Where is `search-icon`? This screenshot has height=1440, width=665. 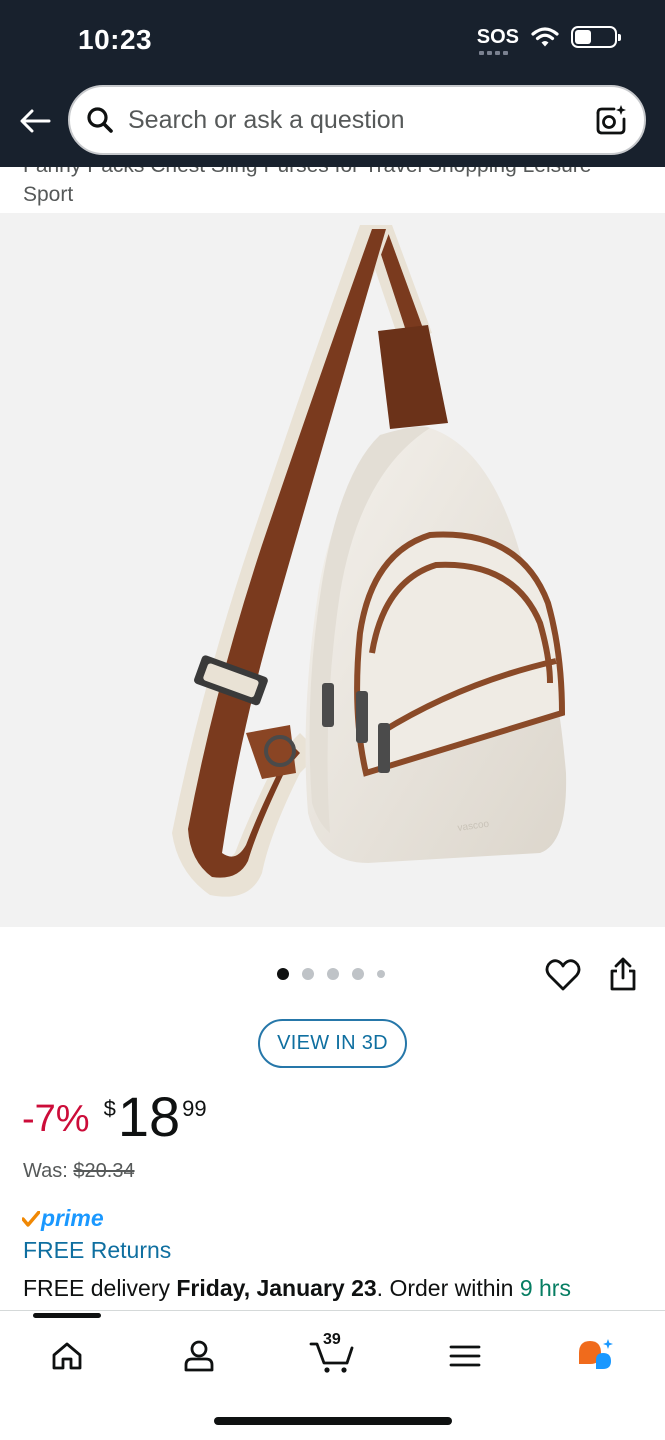
search-icon is located at coordinates (100, 120).